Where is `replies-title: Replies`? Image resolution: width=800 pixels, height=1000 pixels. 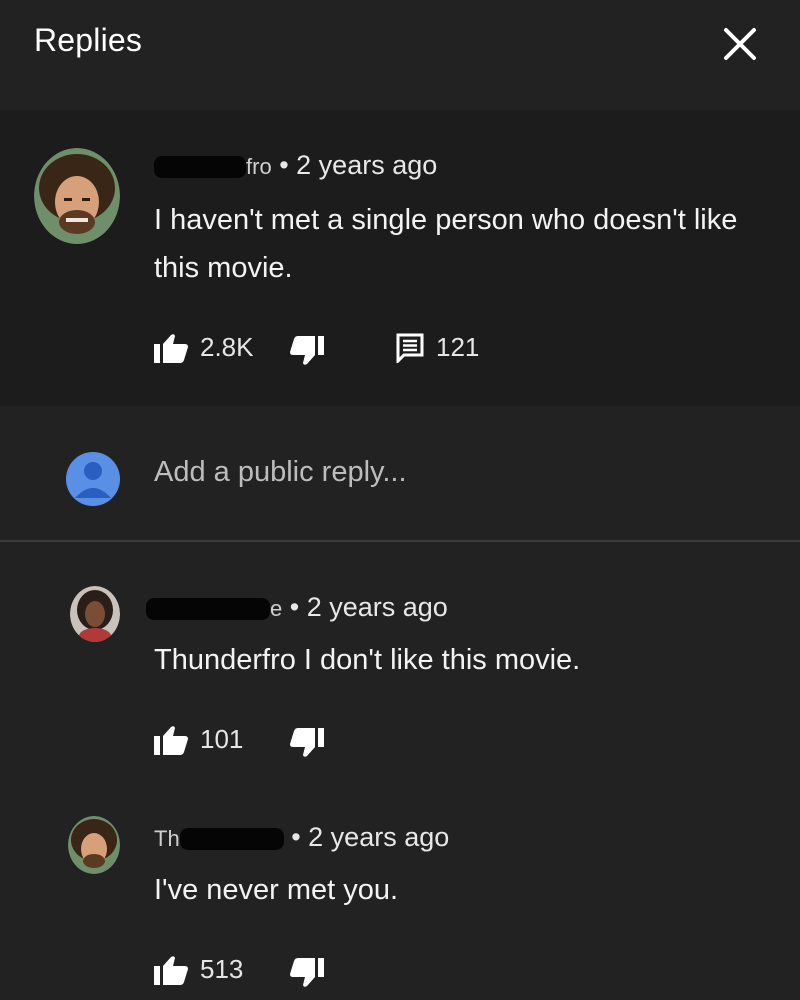
replies-title: Replies is located at coordinates (88, 40).